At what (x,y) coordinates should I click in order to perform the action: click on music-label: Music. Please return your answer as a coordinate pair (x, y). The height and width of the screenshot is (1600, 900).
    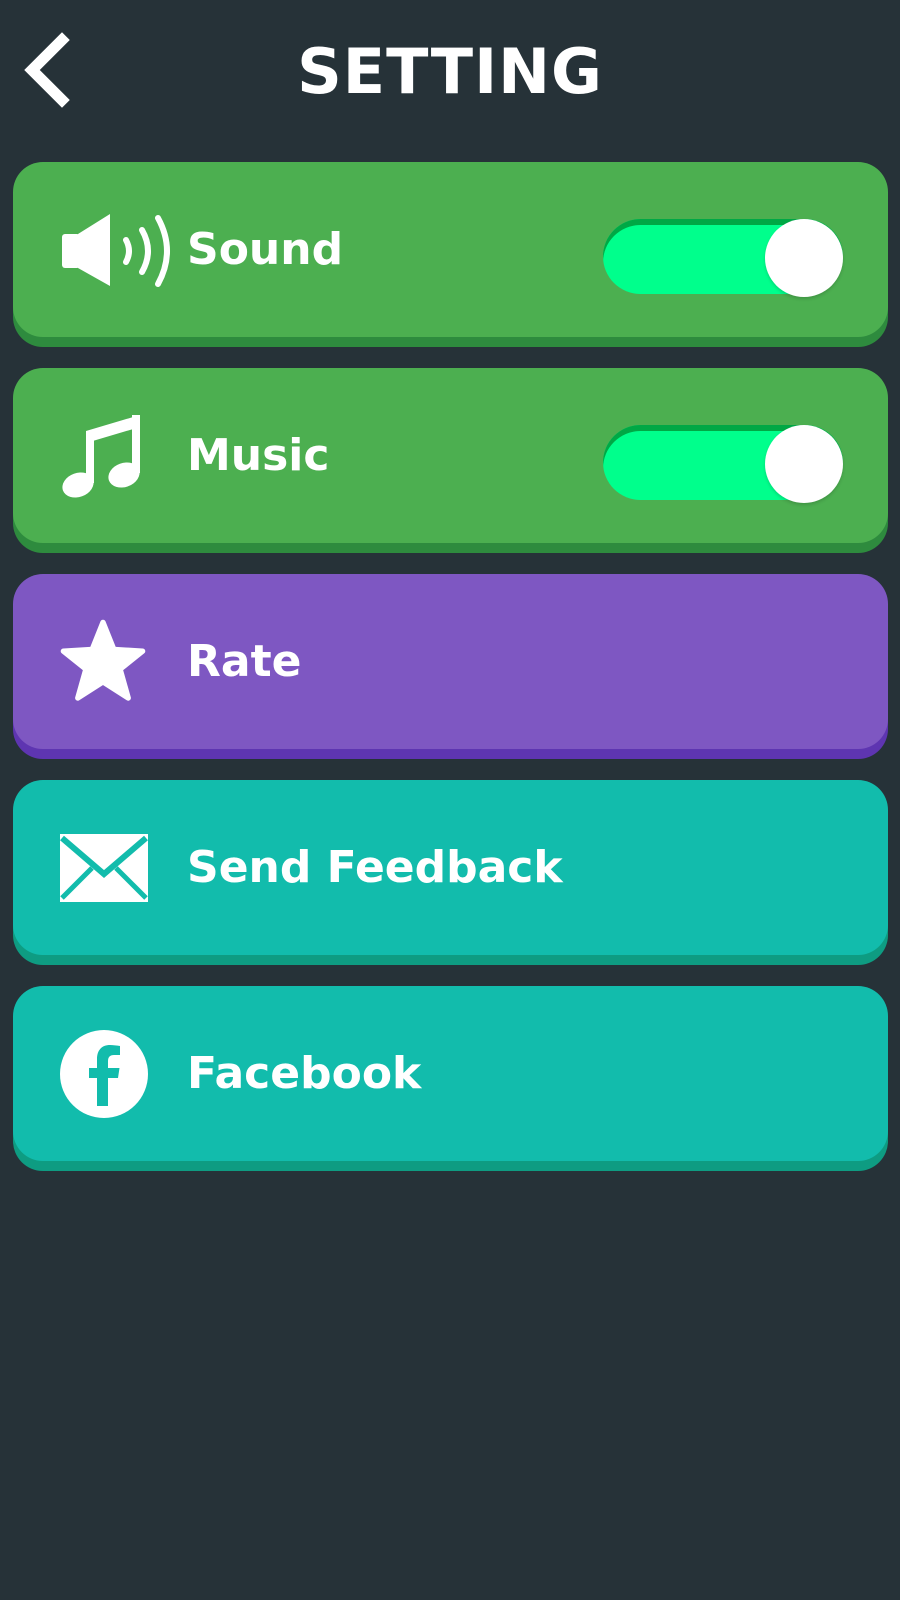
    Looking at the image, I should click on (258, 455).